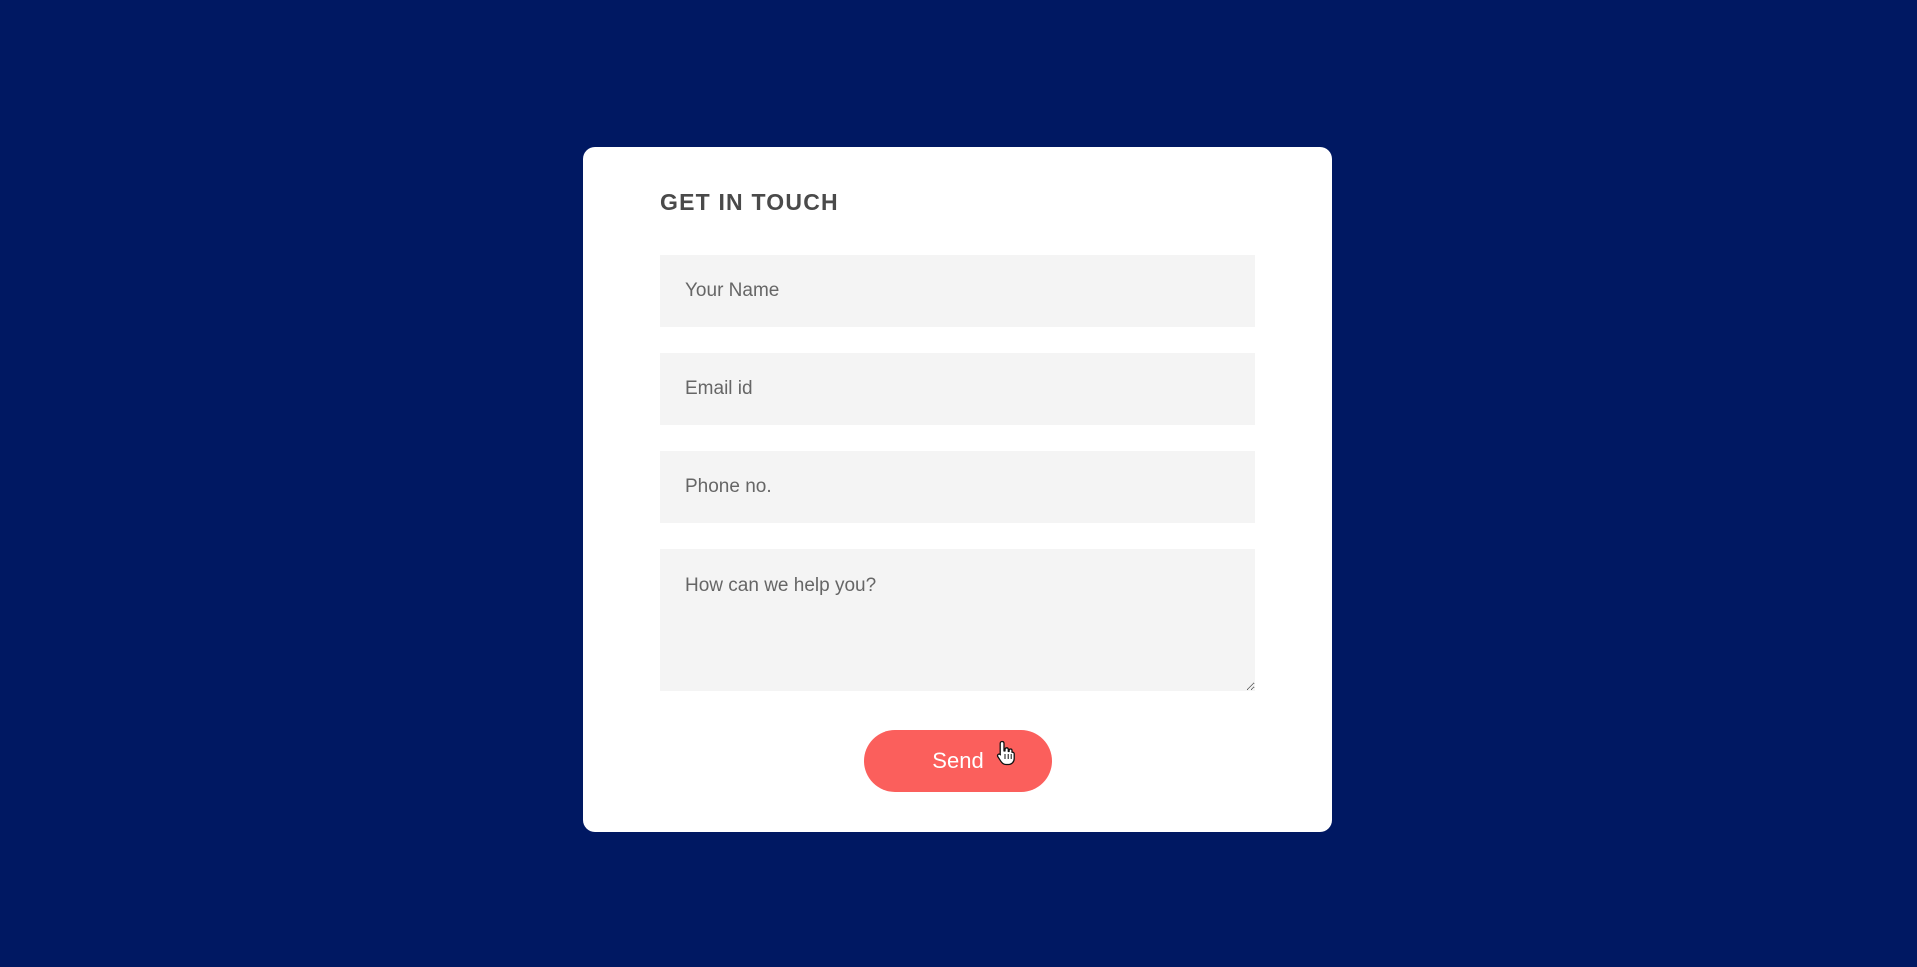 This screenshot has height=967, width=1917. Describe the element at coordinates (957, 620) in the screenshot. I see `message-textarea` at that location.